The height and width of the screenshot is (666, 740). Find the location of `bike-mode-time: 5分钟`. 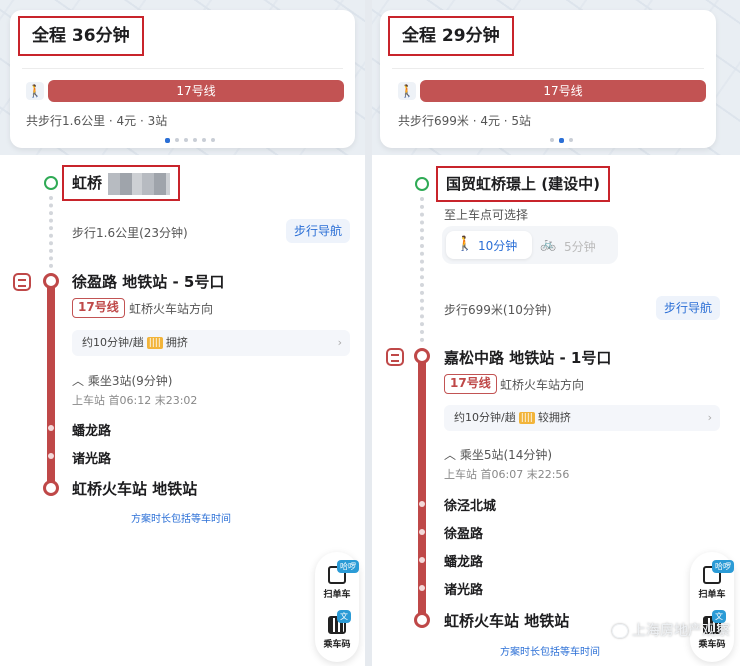

bike-mode-time: 5分钟 is located at coordinates (580, 246).